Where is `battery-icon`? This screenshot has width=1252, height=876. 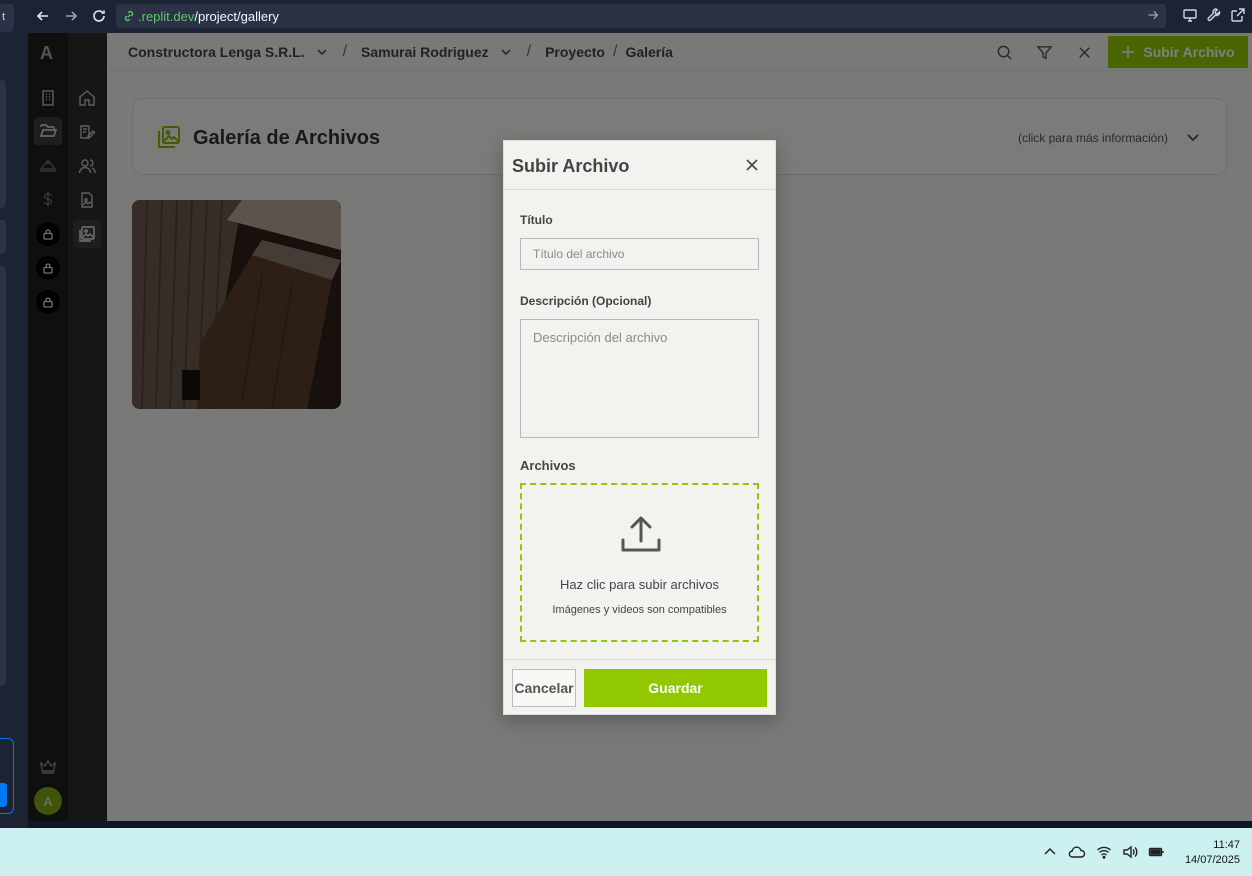 battery-icon is located at coordinates (1156, 852).